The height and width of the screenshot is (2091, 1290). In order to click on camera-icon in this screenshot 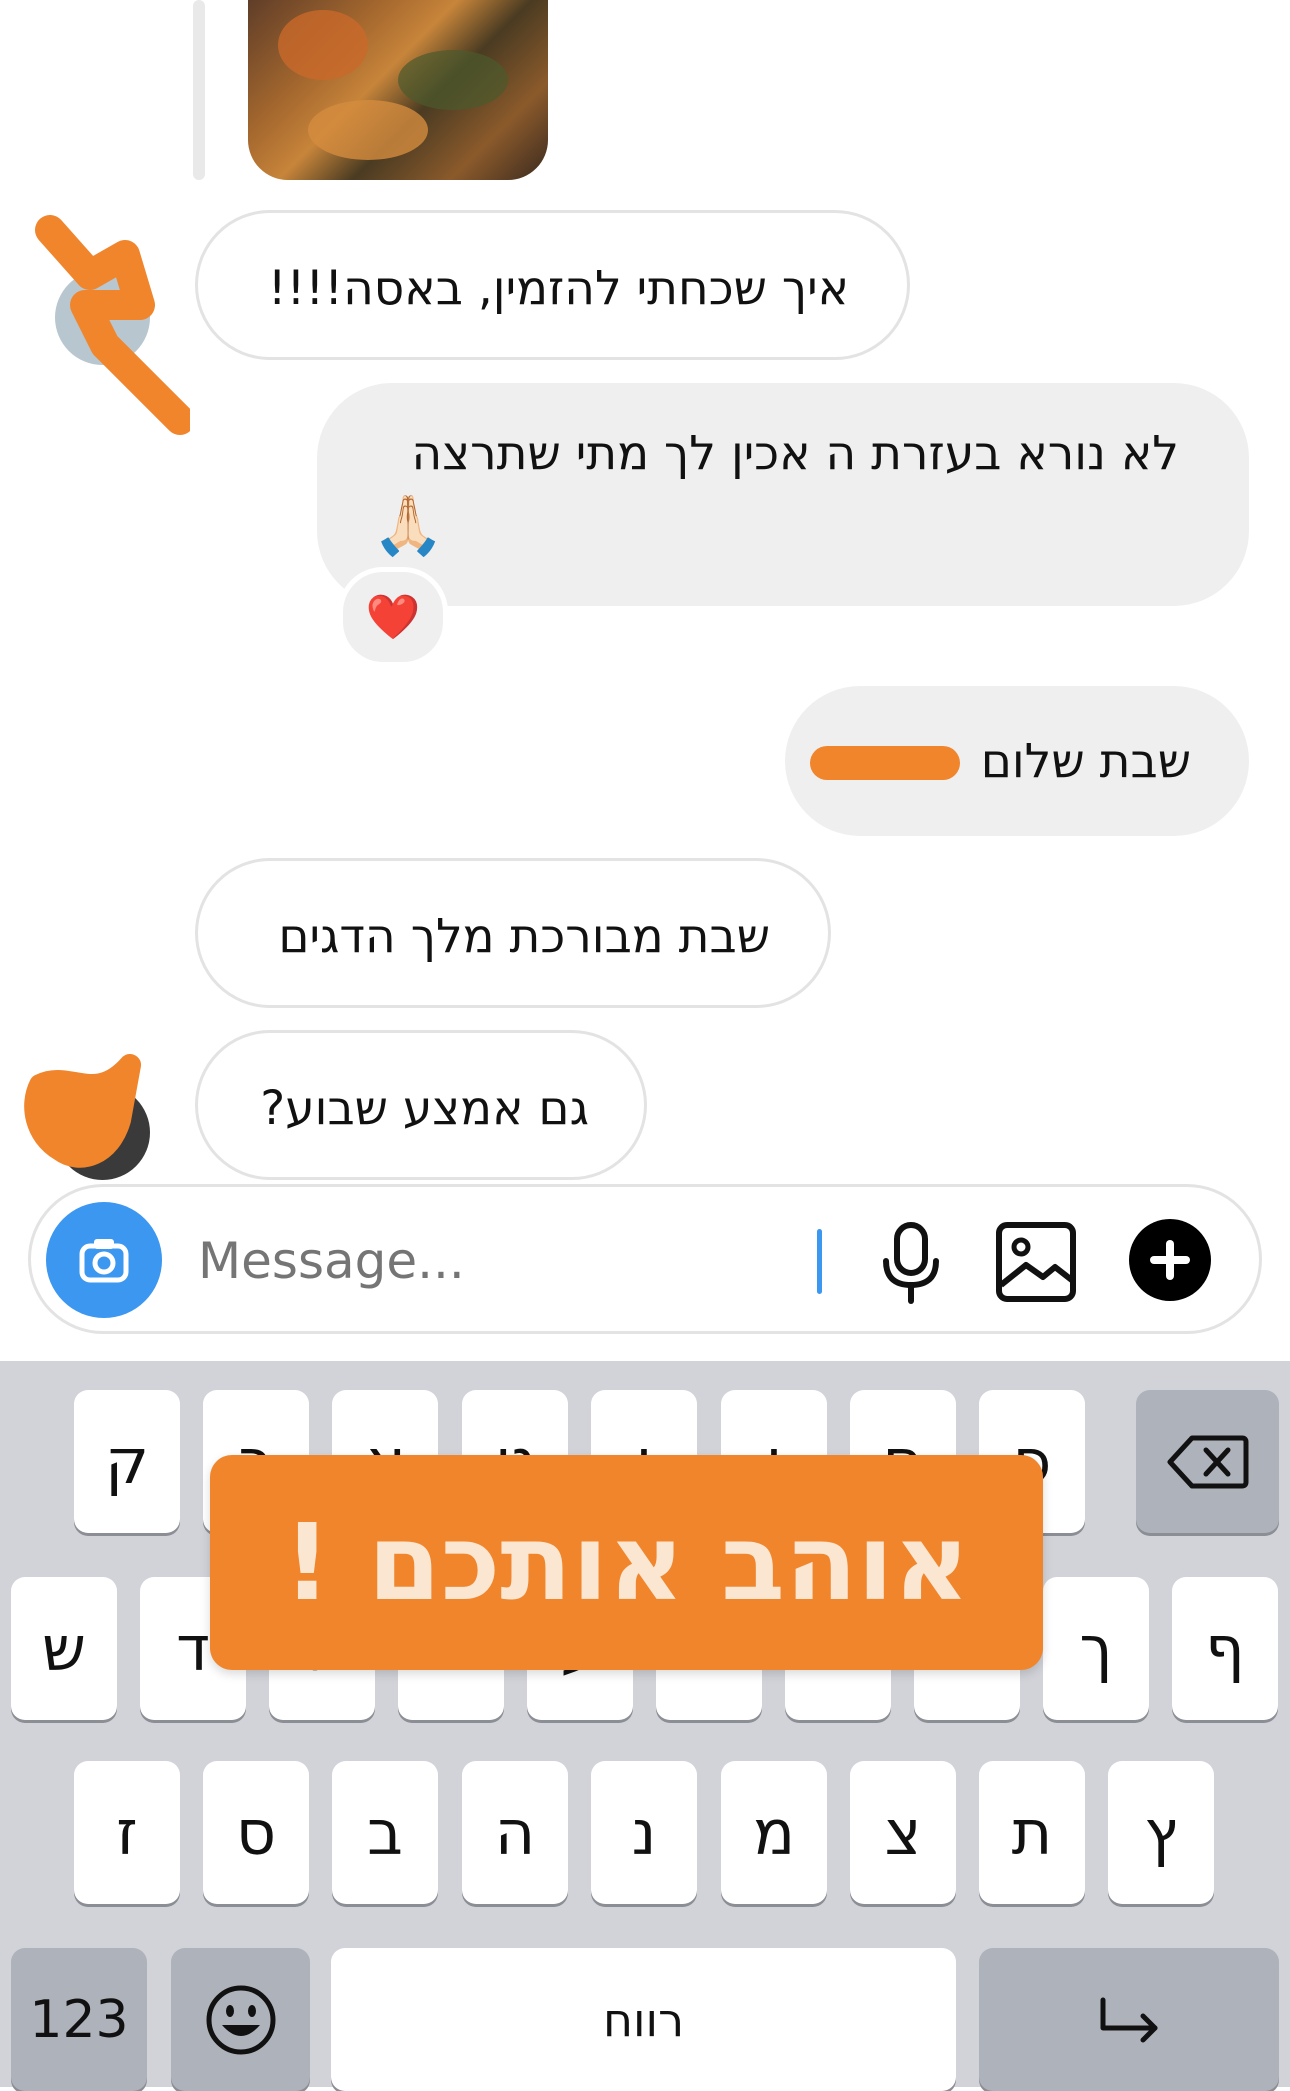, I will do `click(104, 1261)`.